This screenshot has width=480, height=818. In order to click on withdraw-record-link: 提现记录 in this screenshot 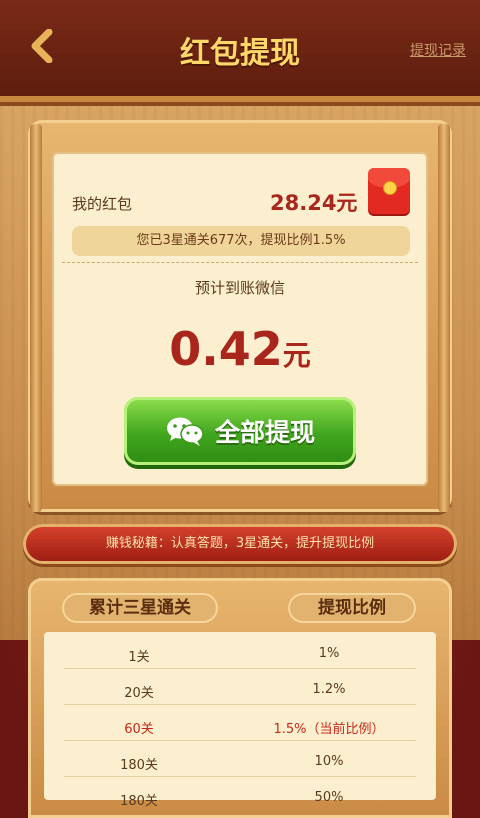, I will do `click(438, 50)`.